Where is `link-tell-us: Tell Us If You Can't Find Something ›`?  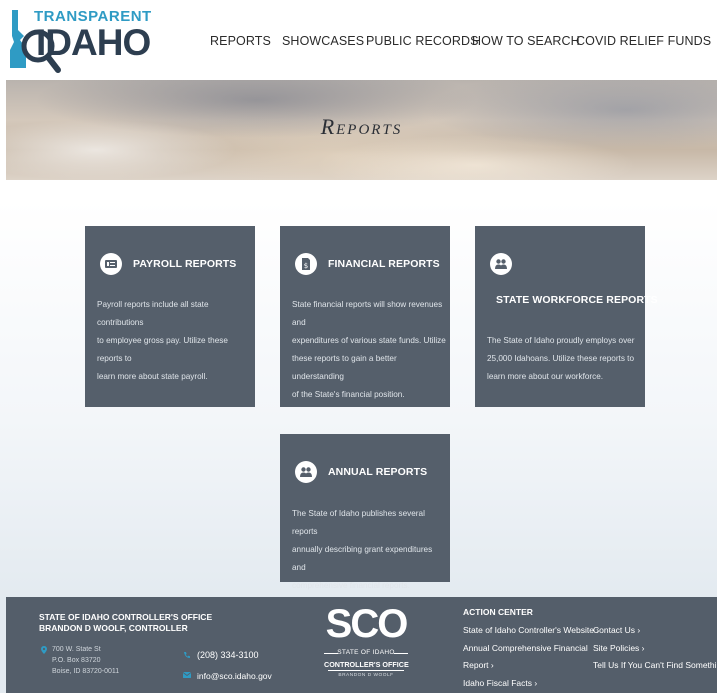 link-tell-us: Tell Us If You Can't Find Something › is located at coordinates (655, 665).